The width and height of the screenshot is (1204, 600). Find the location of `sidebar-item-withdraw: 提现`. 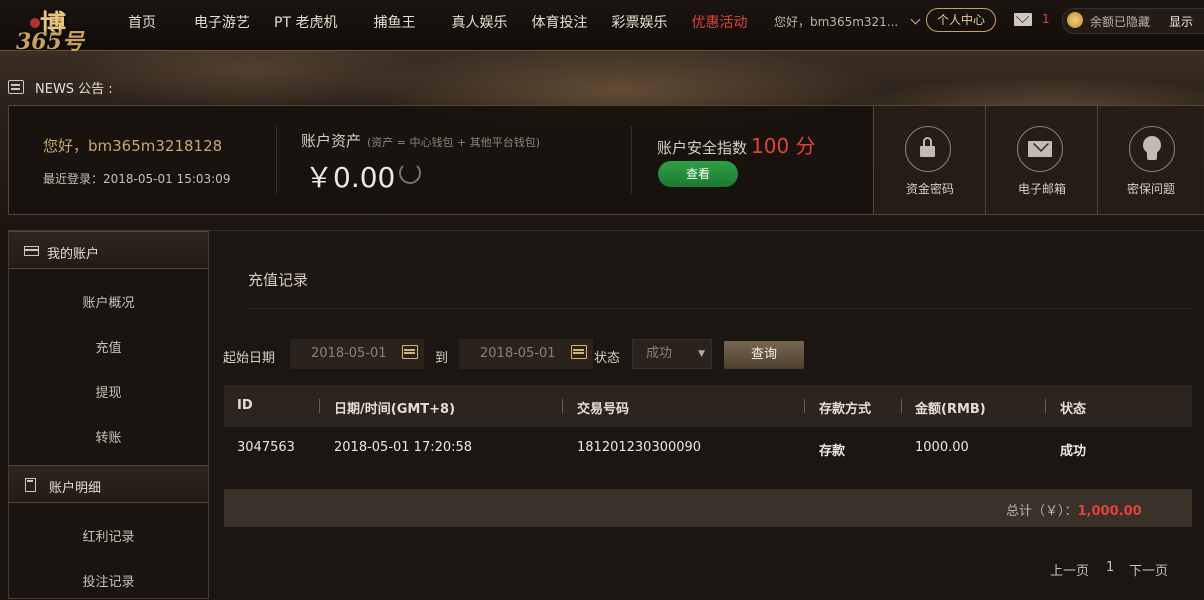

sidebar-item-withdraw: 提现 is located at coordinates (108, 391).